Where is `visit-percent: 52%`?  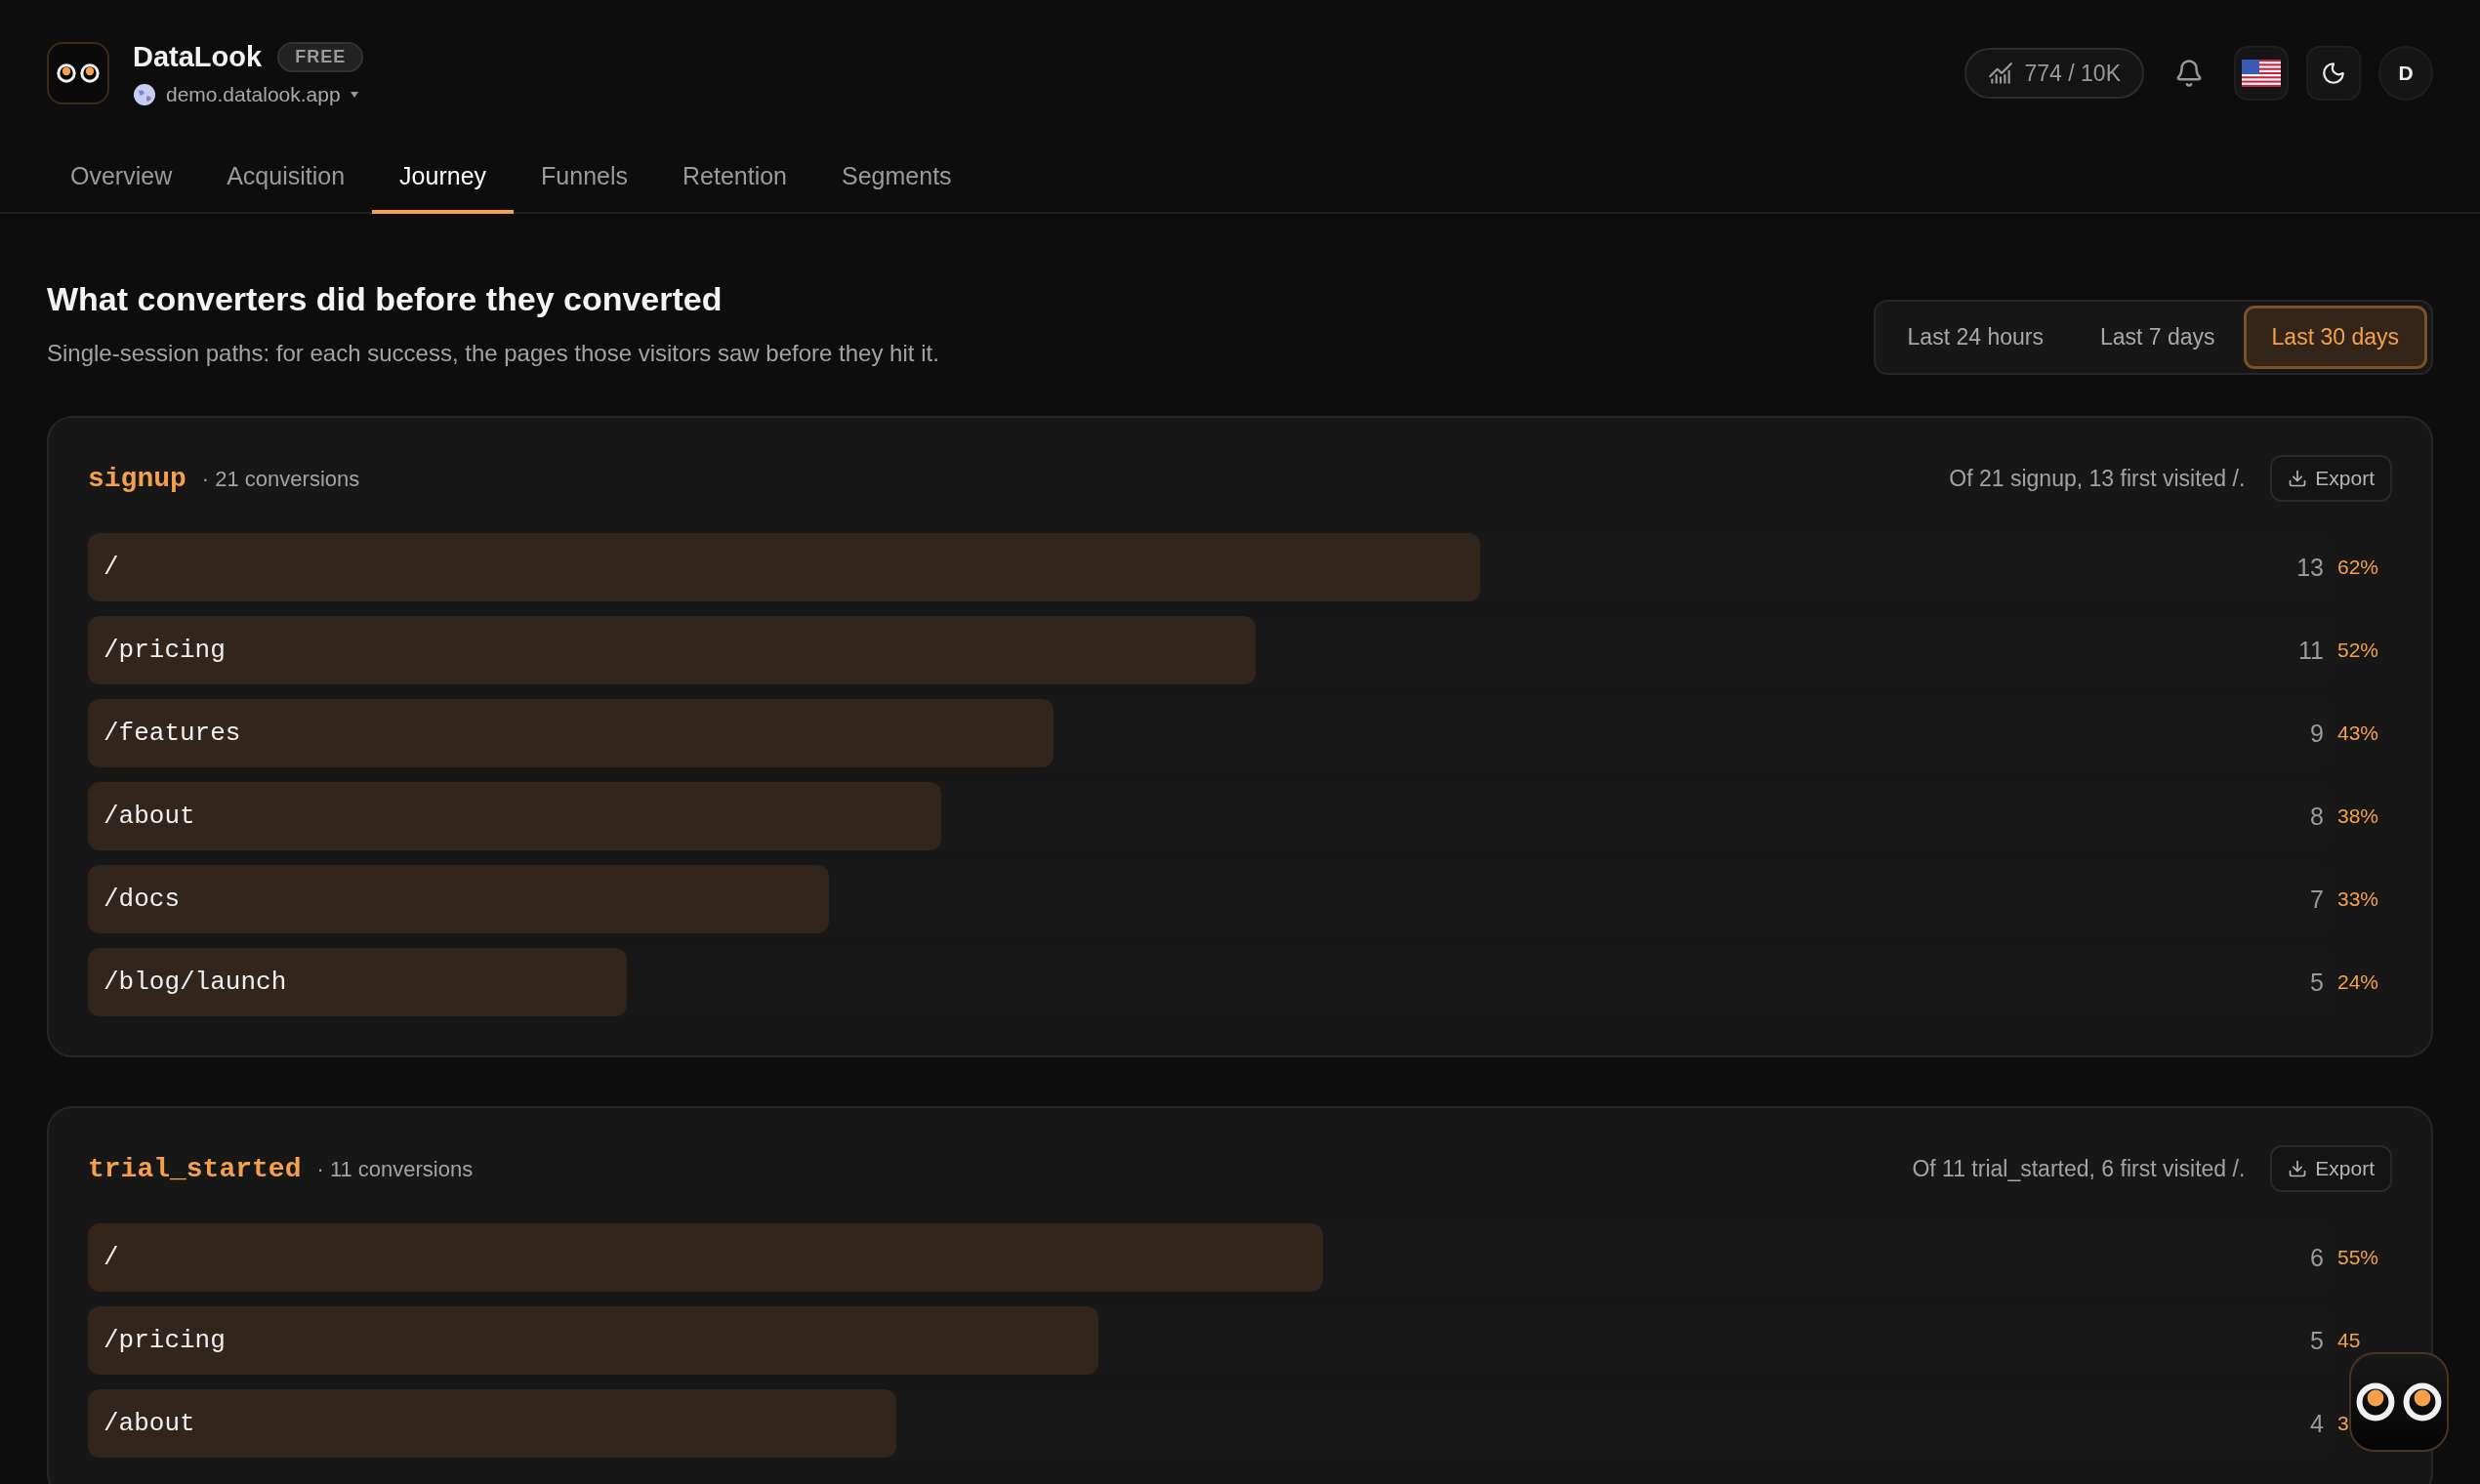
visit-percent: 52% is located at coordinates (2357, 650).